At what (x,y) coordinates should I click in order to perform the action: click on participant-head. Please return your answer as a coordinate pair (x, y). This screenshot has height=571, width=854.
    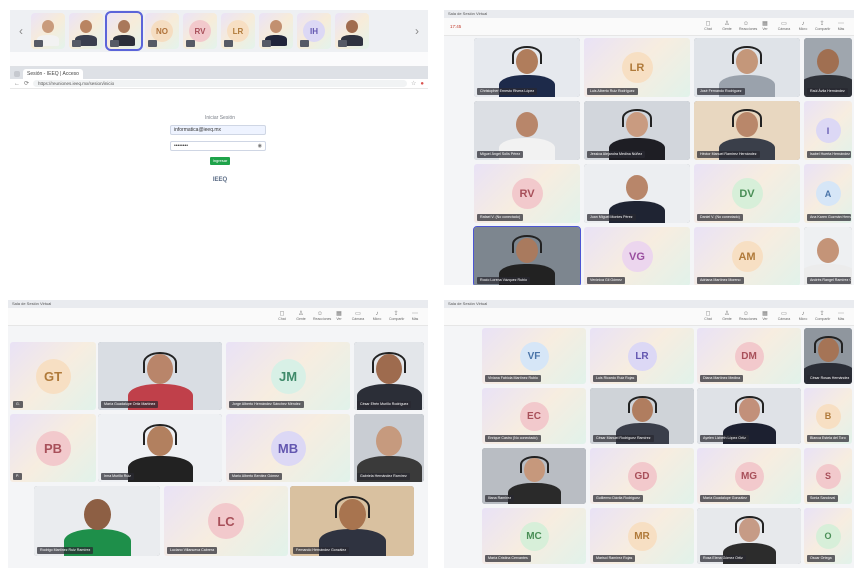
    Looking at the image, I should click on (828, 250).